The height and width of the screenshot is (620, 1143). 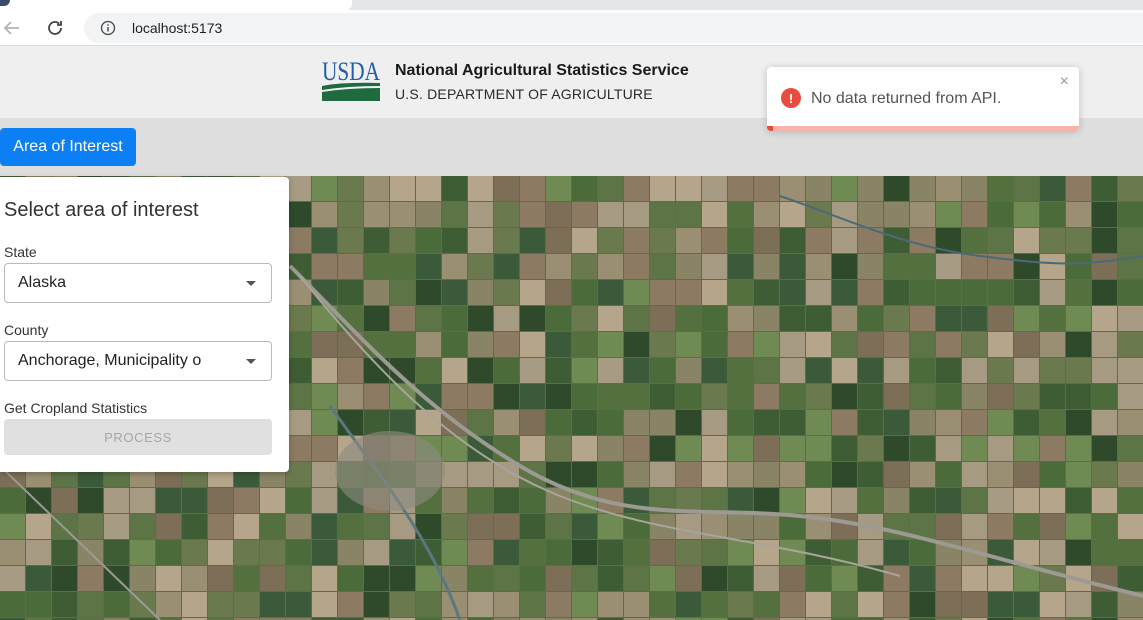 What do you see at coordinates (138, 361) in the screenshot?
I see `county-select: Anchorage, Municipality o` at bounding box center [138, 361].